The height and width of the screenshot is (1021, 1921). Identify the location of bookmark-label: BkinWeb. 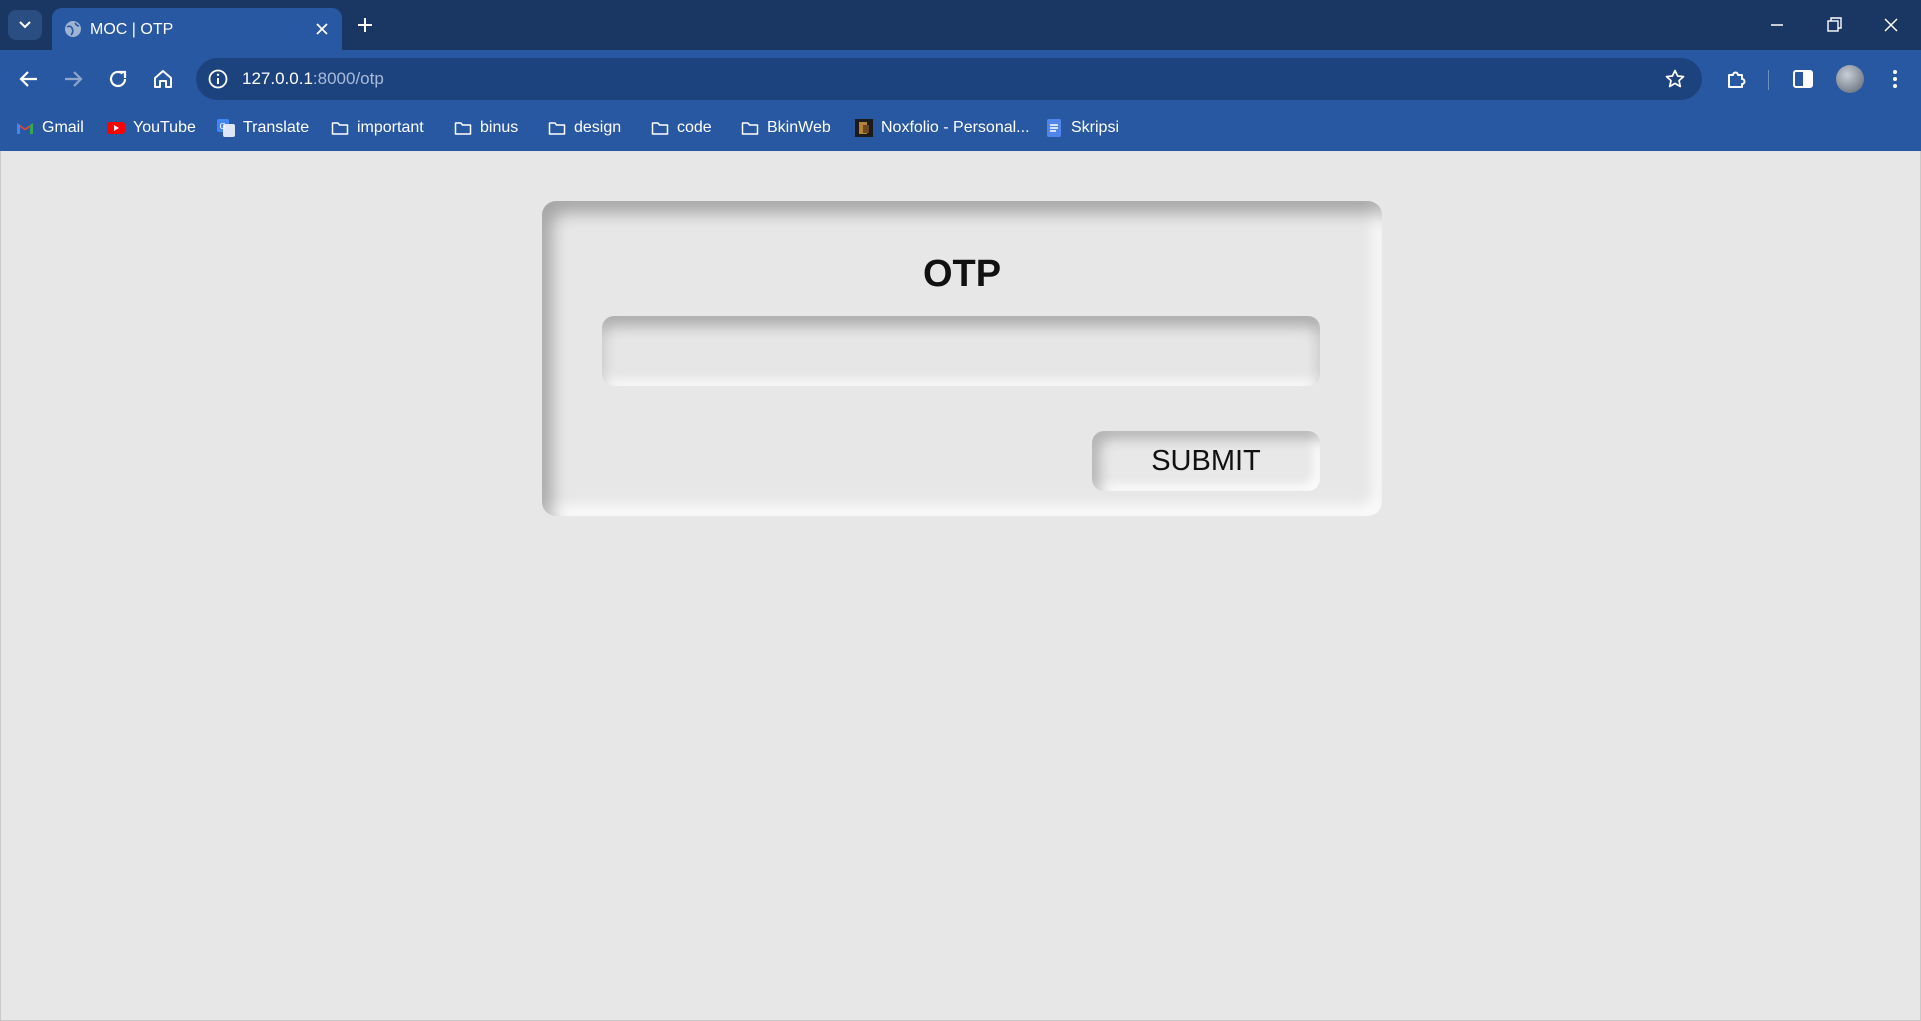
(799, 127).